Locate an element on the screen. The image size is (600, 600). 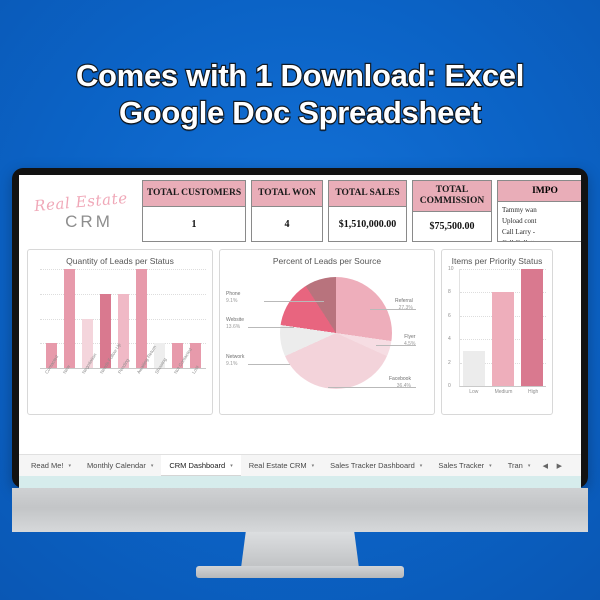
chevron-left-icon: ◀ is located at coordinates (545, 466).